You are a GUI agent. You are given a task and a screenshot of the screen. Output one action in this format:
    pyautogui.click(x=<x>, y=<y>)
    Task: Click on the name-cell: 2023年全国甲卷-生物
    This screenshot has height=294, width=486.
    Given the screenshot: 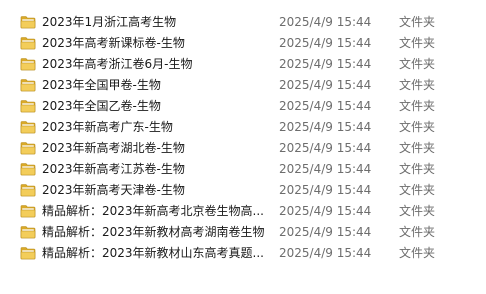 What is the action you would take?
    pyautogui.click(x=140, y=84)
    